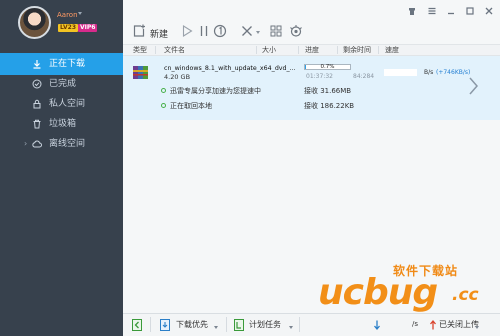  I want to click on watermark-logo: ucbug, so click(378, 292).